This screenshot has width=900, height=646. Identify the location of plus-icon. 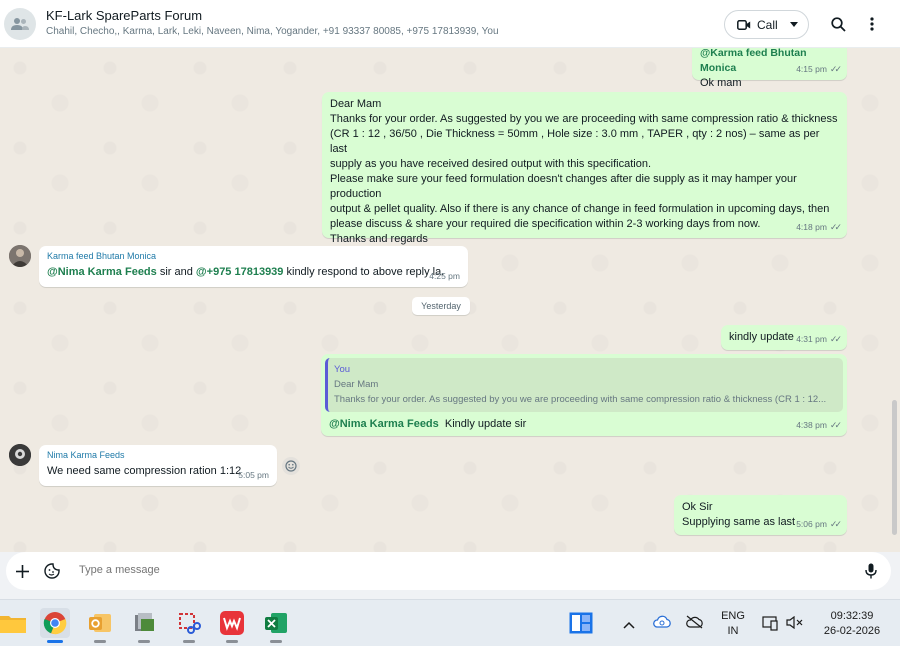
(22, 571).